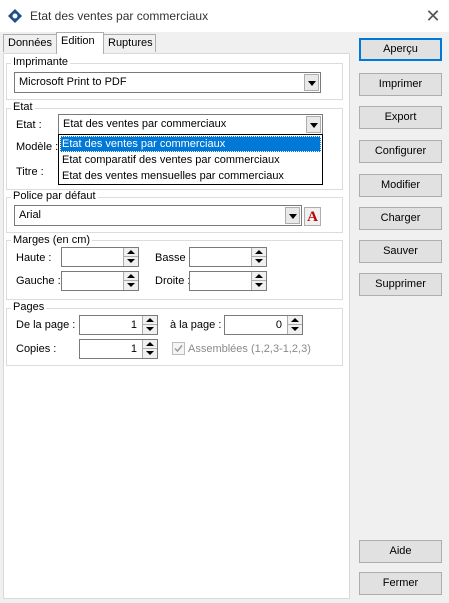 The image size is (449, 603). I want to click on configurer-button: Configurer, so click(400, 151).